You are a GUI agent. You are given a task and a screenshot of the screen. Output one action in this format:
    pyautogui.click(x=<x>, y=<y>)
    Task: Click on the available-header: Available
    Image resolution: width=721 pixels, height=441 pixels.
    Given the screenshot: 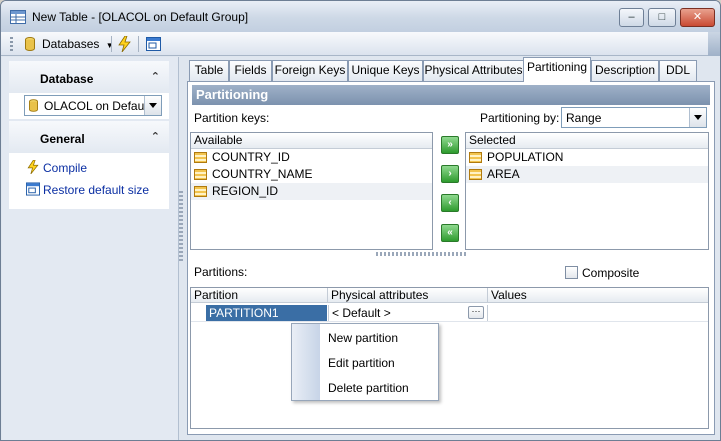 What is the action you would take?
    pyautogui.click(x=311, y=141)
    